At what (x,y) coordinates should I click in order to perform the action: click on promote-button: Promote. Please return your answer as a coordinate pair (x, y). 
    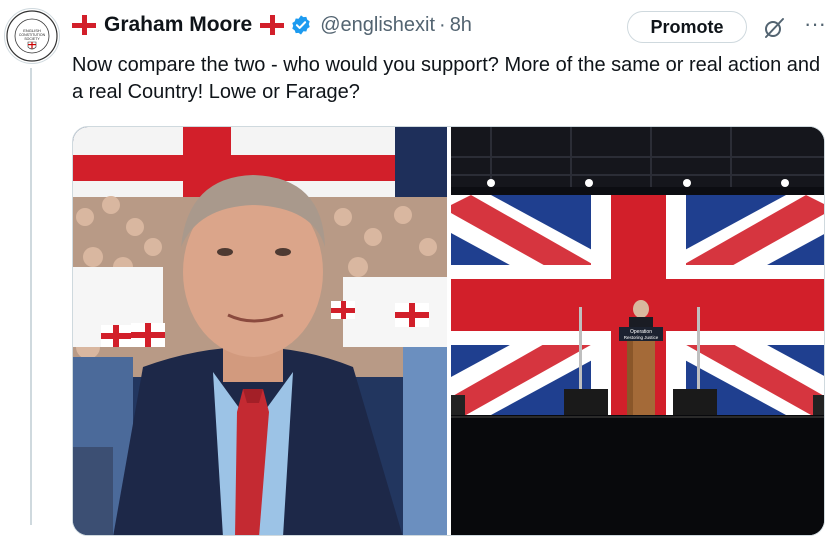
    Looking at the image, I should click on (687, 27).